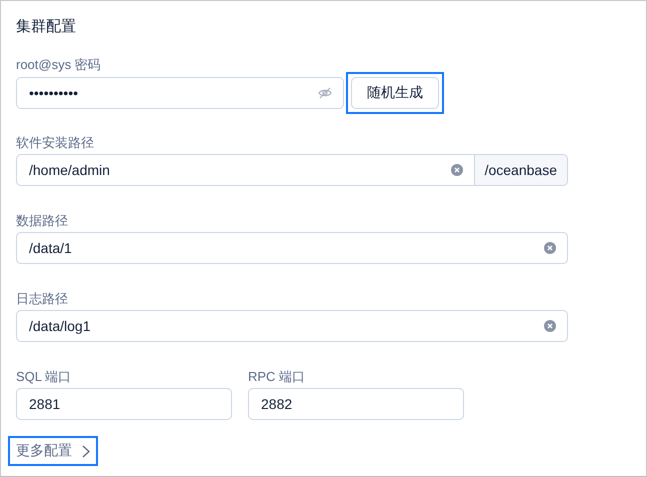 The width and height of the screenshot is (647, 477). What do you see at coordinates (44, 377) in the screenshot?
I see `field-label: SQL 端口` at bounding box center [44, 377].